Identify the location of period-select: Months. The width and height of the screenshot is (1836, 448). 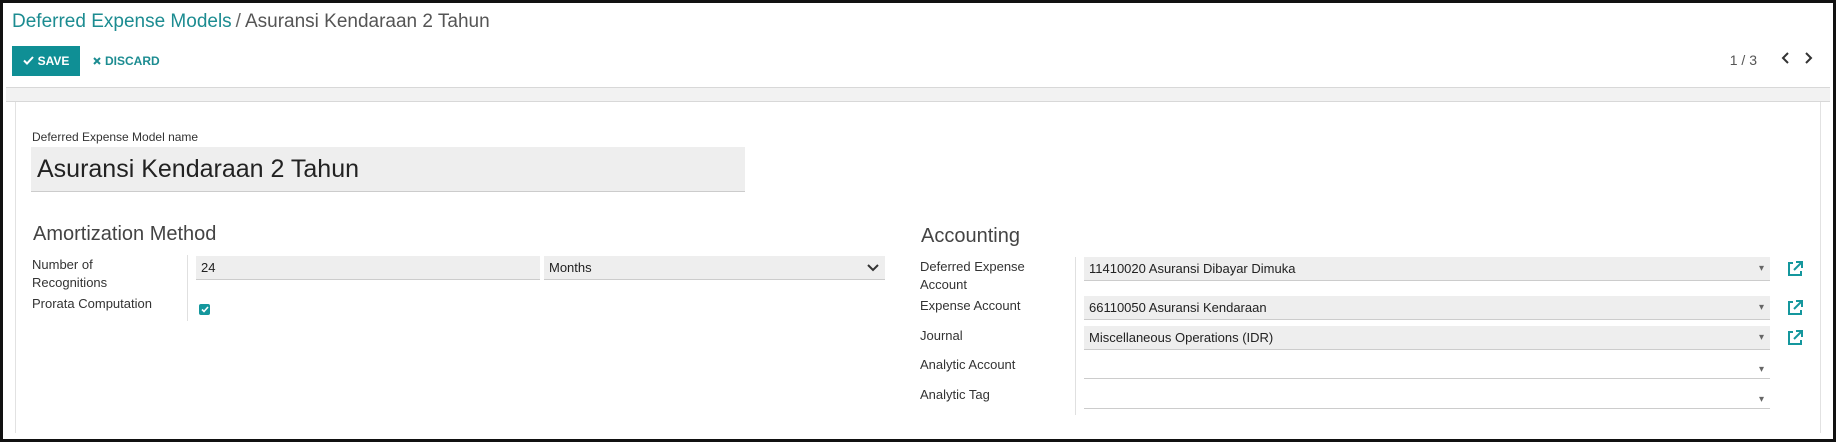
(714, 268).